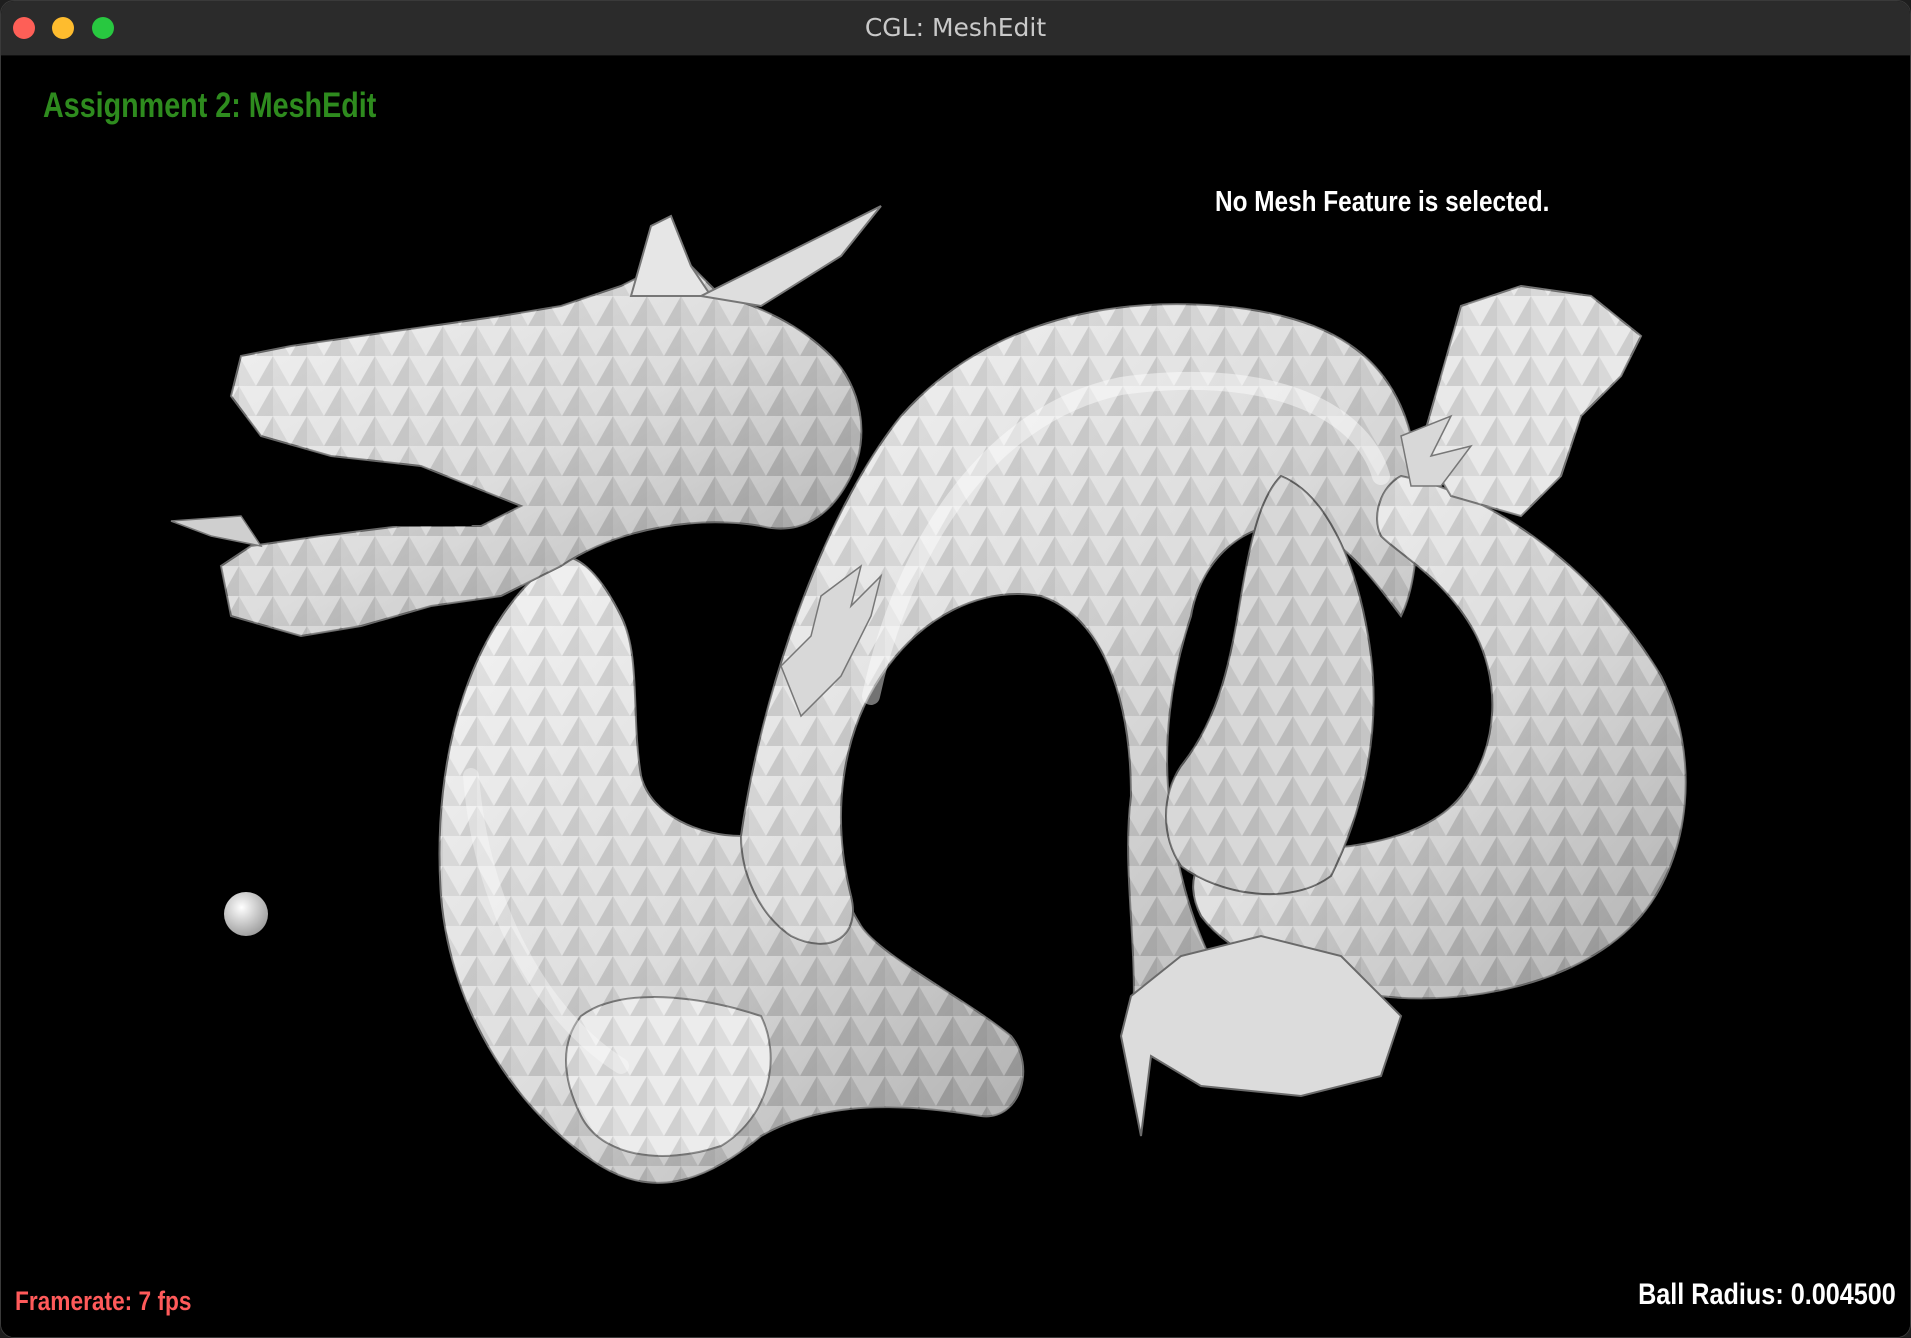 This screenshot has width=1911, height=1338. I want to click on framerate-readout: Framerate: 7 fps, so click(103, 1301).